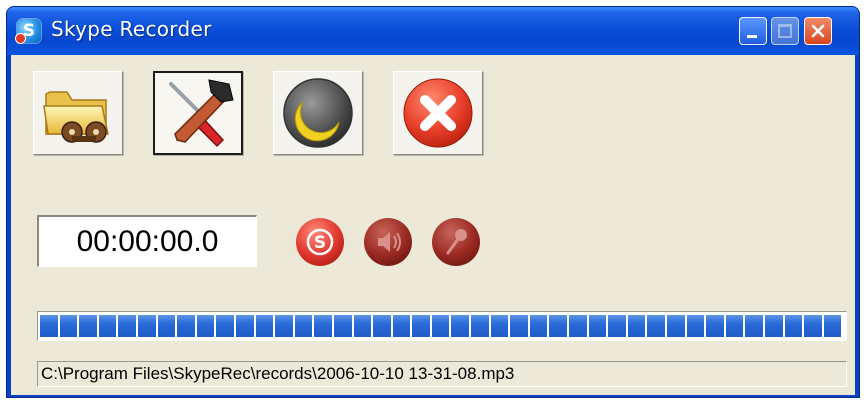 This screenshot has width=868, height=404. I want to click on microphone-icon, so click(456, 242).